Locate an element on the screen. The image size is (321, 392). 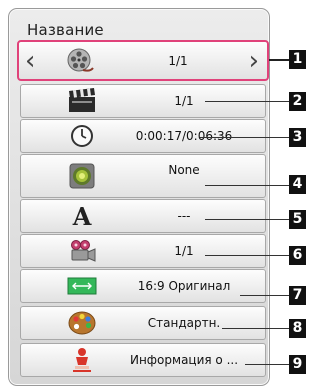
callout-number: 3 is located at coordinates (297, 137).